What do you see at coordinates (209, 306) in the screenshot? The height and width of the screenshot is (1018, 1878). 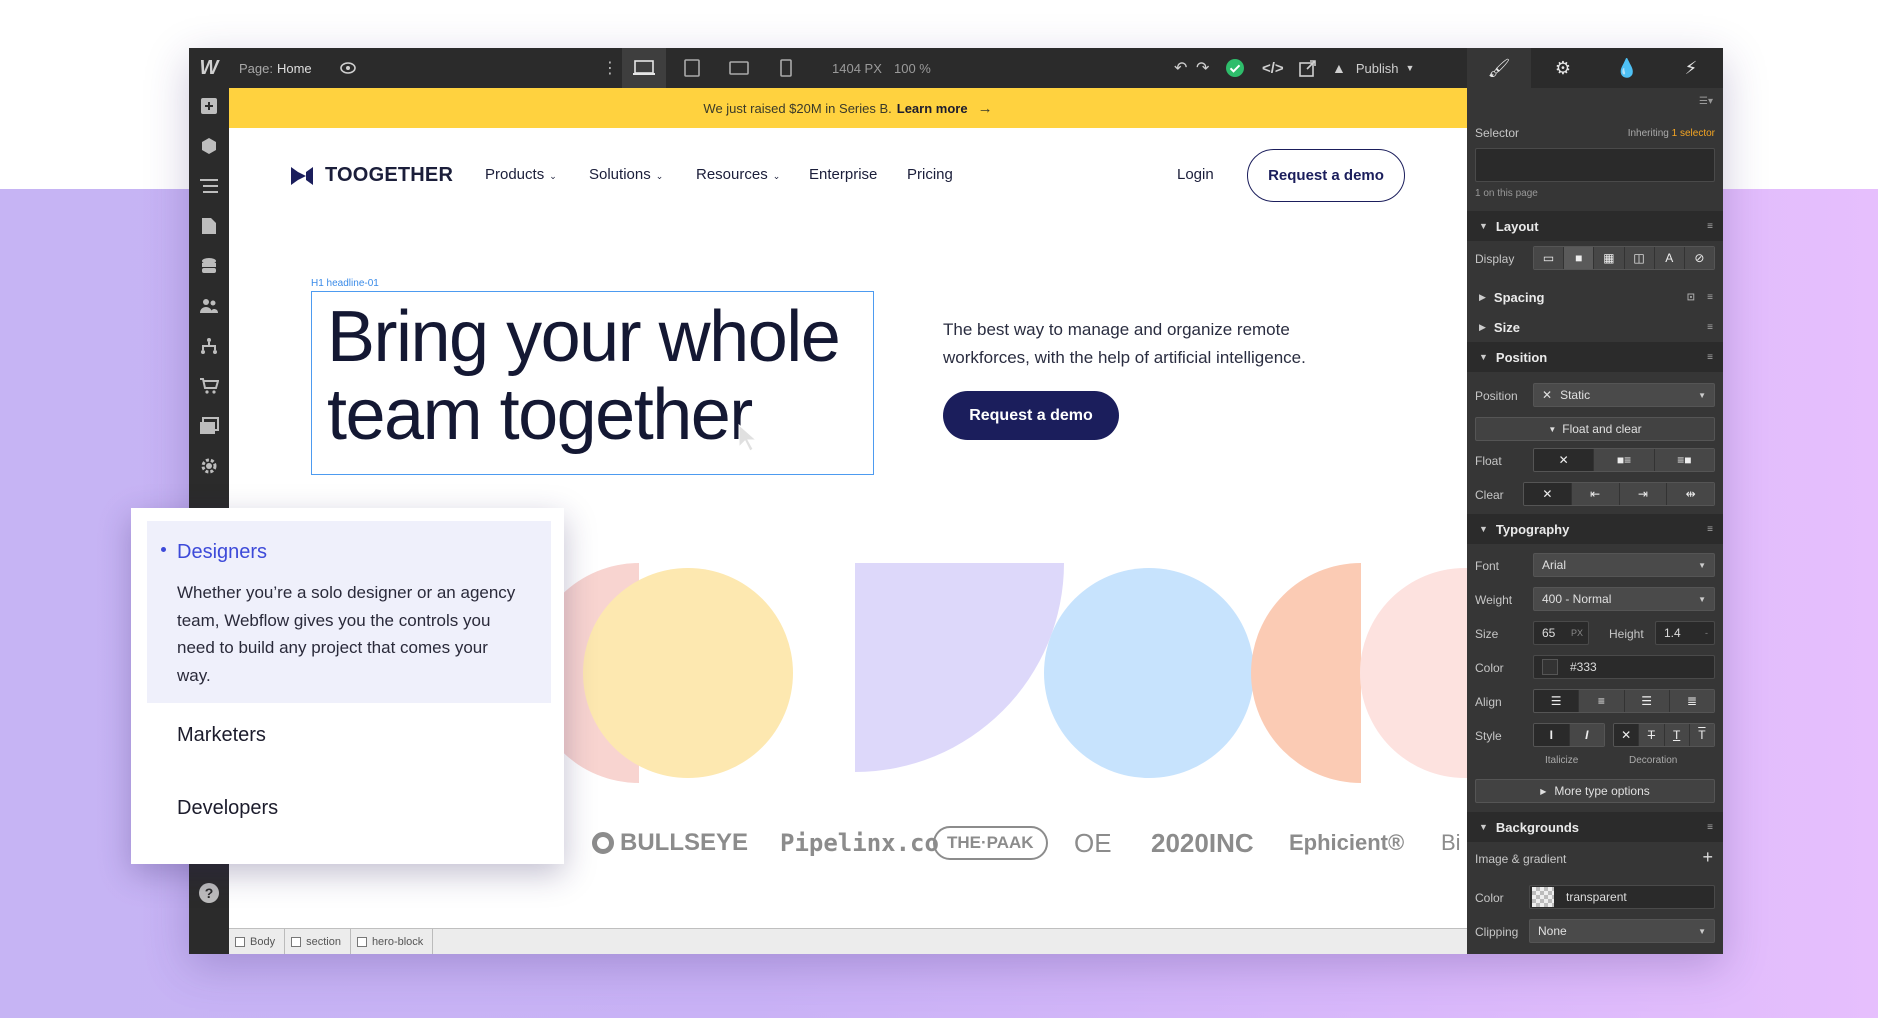 I see `users-icon` at bounding box center [209, 306].